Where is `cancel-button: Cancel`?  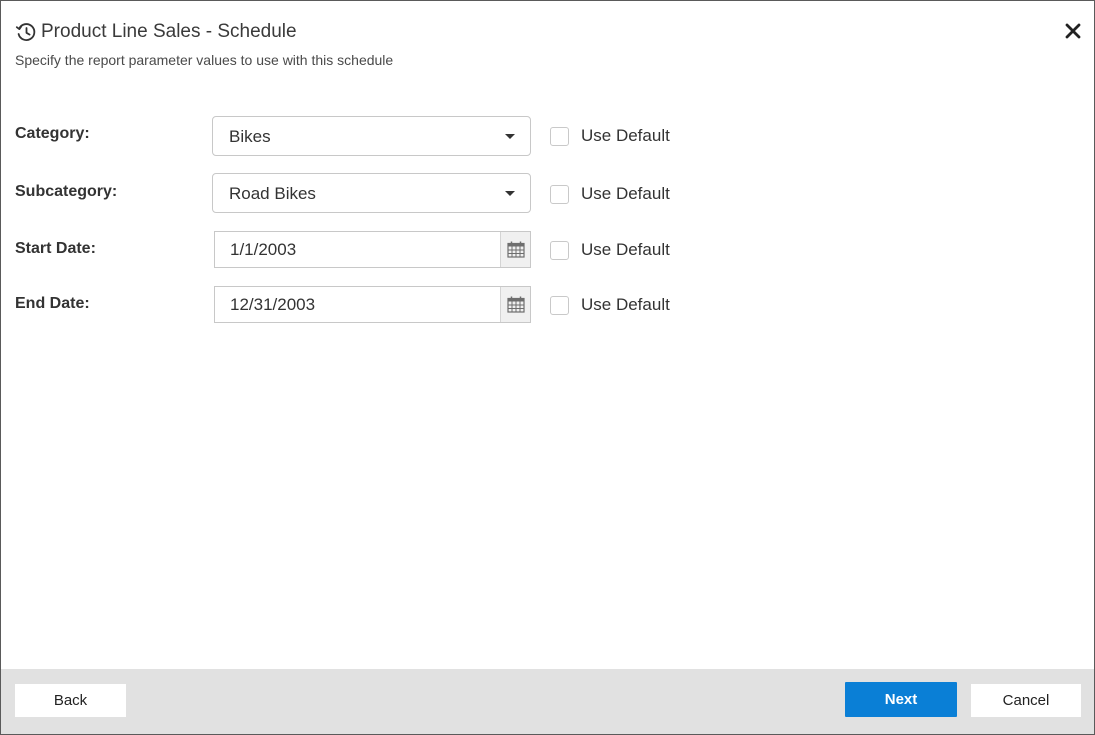
cancel-button: Cancel is located at coordinates (1026, 700).